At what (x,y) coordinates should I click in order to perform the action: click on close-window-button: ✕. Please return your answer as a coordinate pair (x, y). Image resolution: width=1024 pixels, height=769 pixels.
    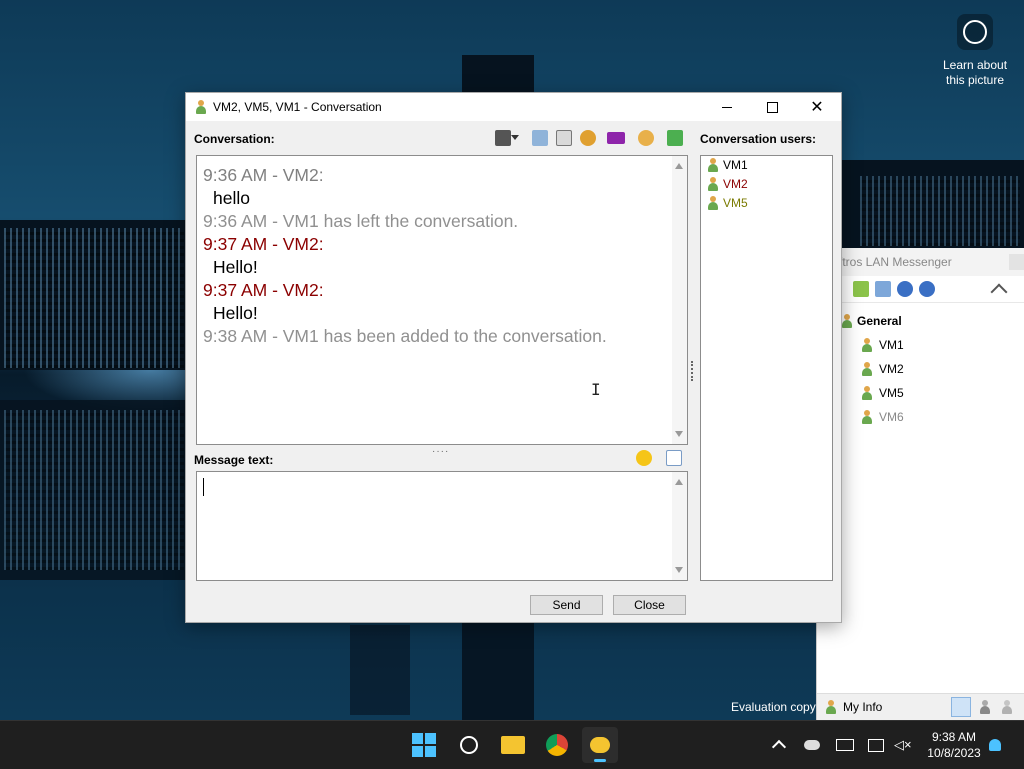
    Looking at the image, I should click on (817, 107).